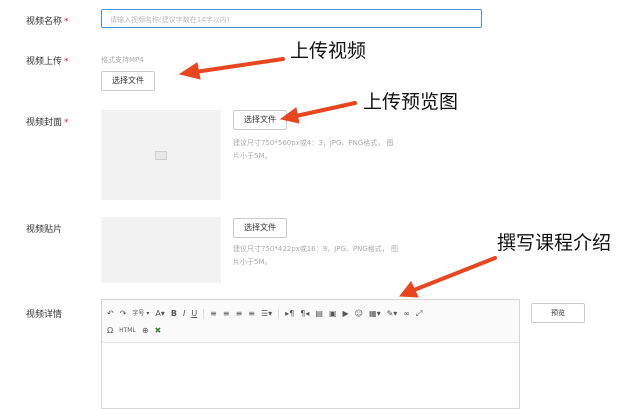  What do you see at coordinates (123, 314) in the screenshot?
I see `redo-icon: ↷` at bounding box center [123, 314].